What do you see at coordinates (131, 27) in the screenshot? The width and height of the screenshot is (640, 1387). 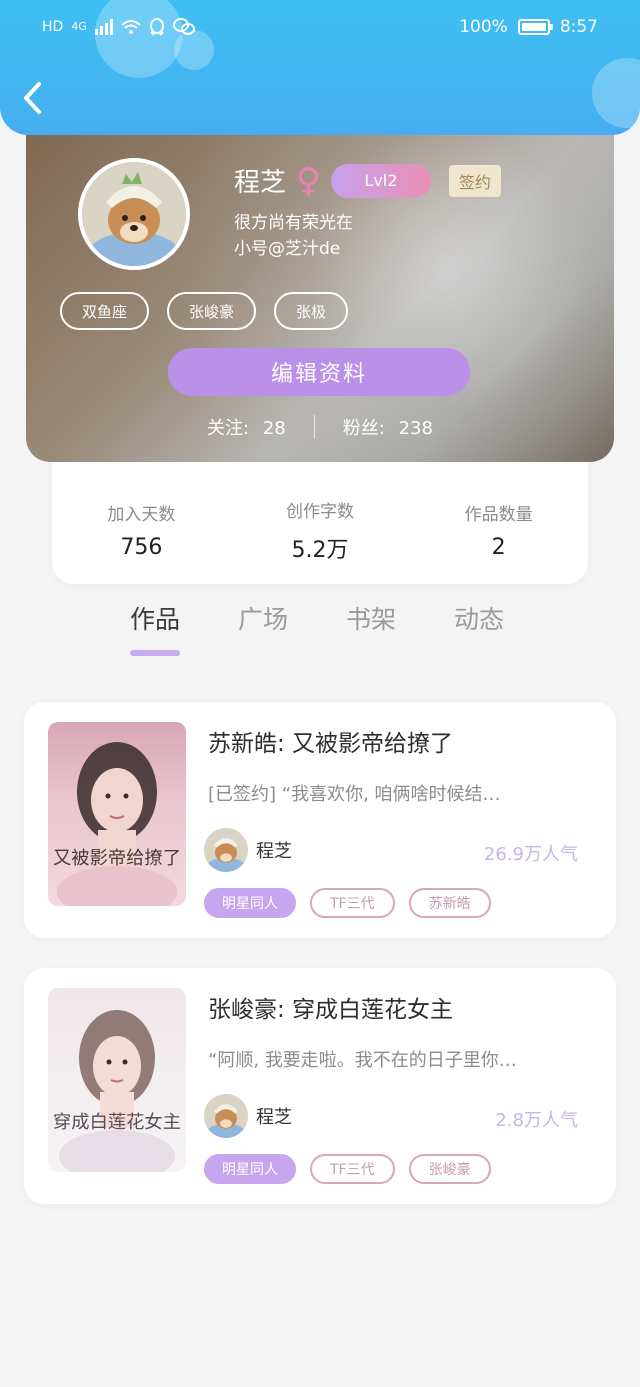 I see `wifi-icon` at bounding box center [131, 27].